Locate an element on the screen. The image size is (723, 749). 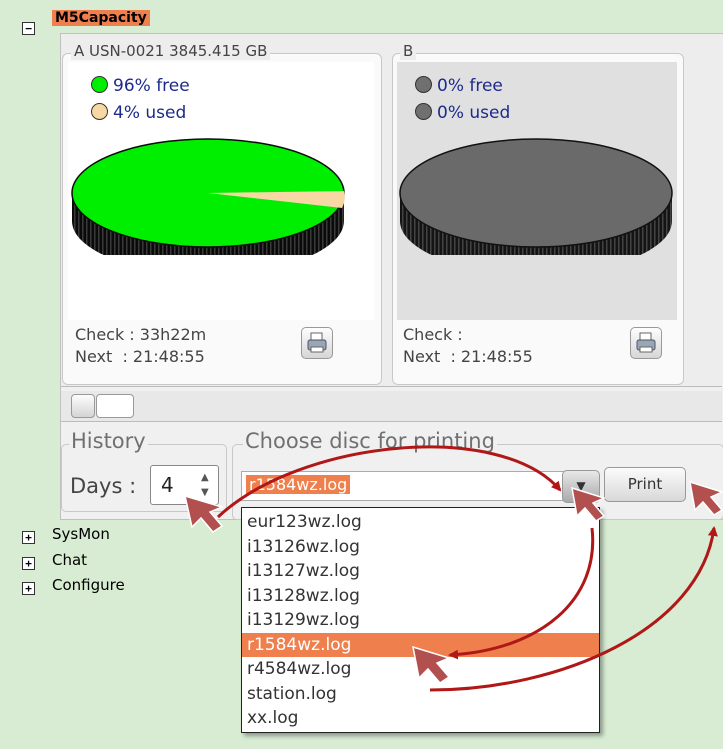
legend-free-b: 0% free is located at coordinates (459, 86).